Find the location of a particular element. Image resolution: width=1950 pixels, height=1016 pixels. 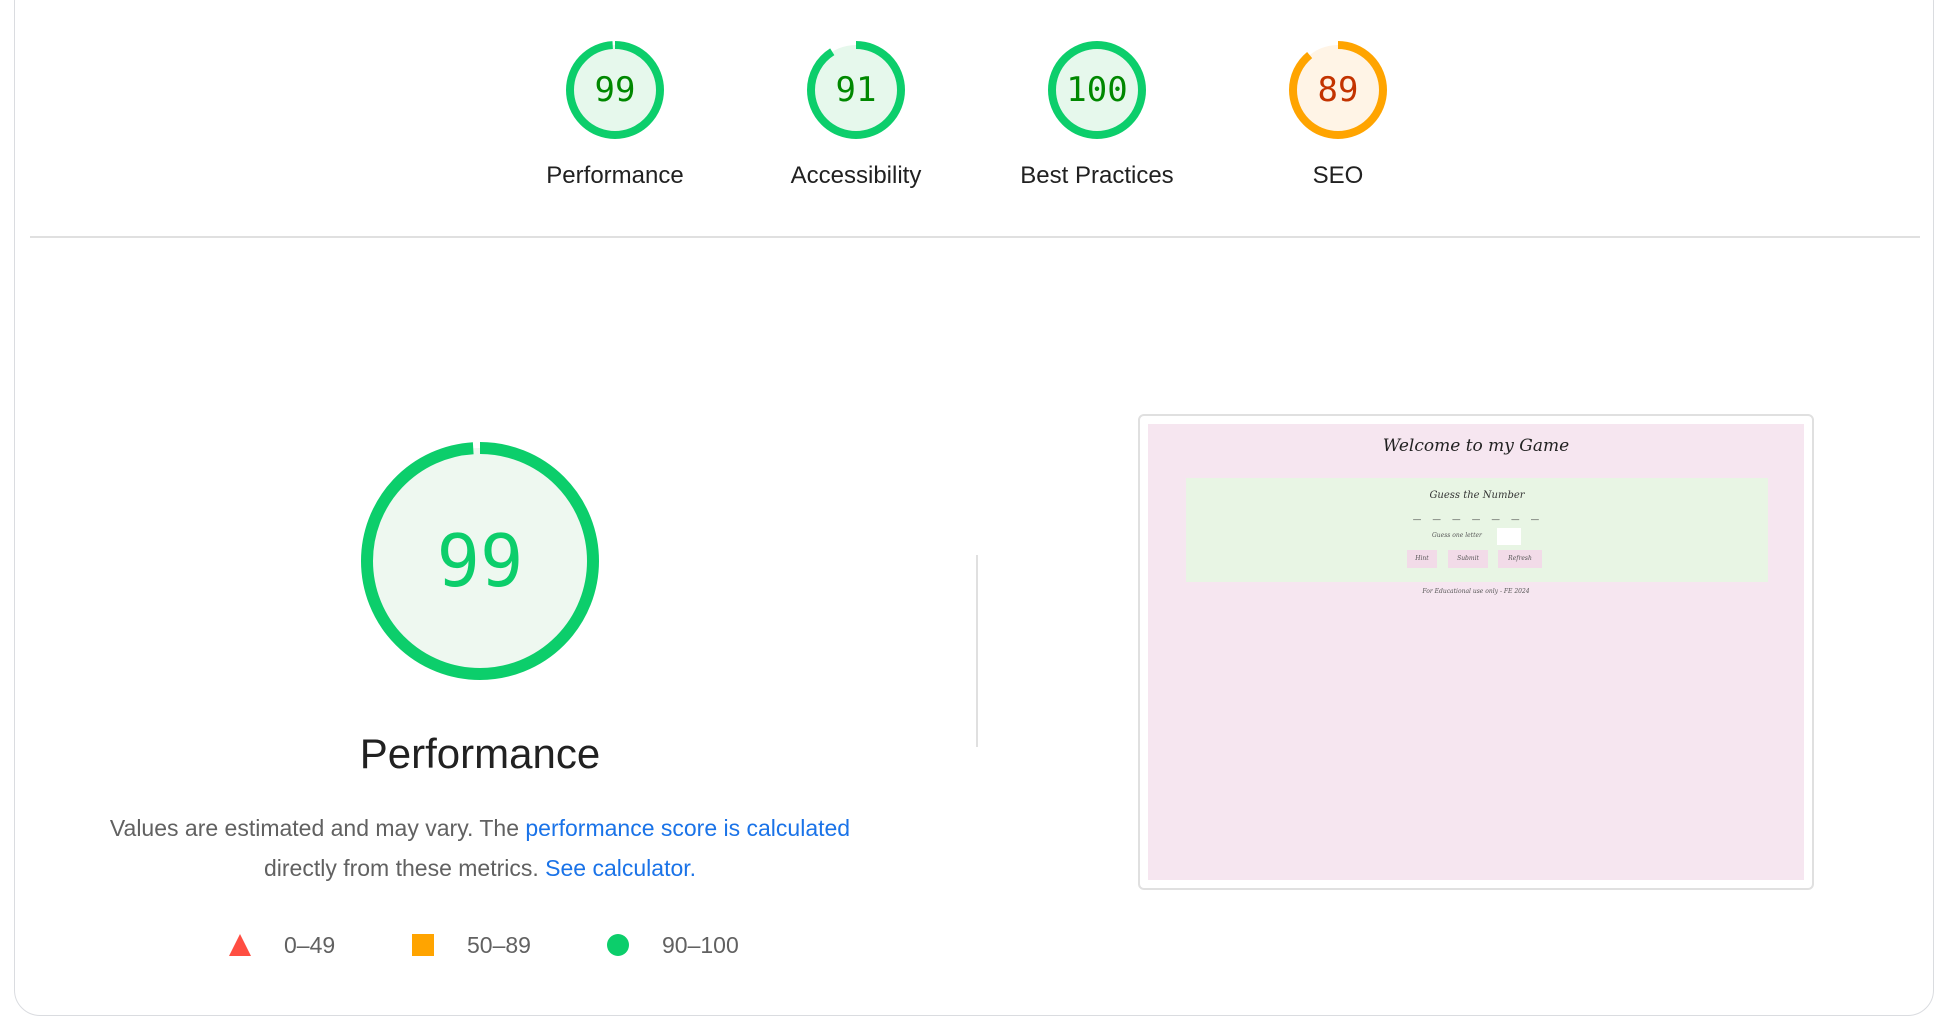

gauge-accessibility: 91 Accessibility is located at coordinates (856, 115).